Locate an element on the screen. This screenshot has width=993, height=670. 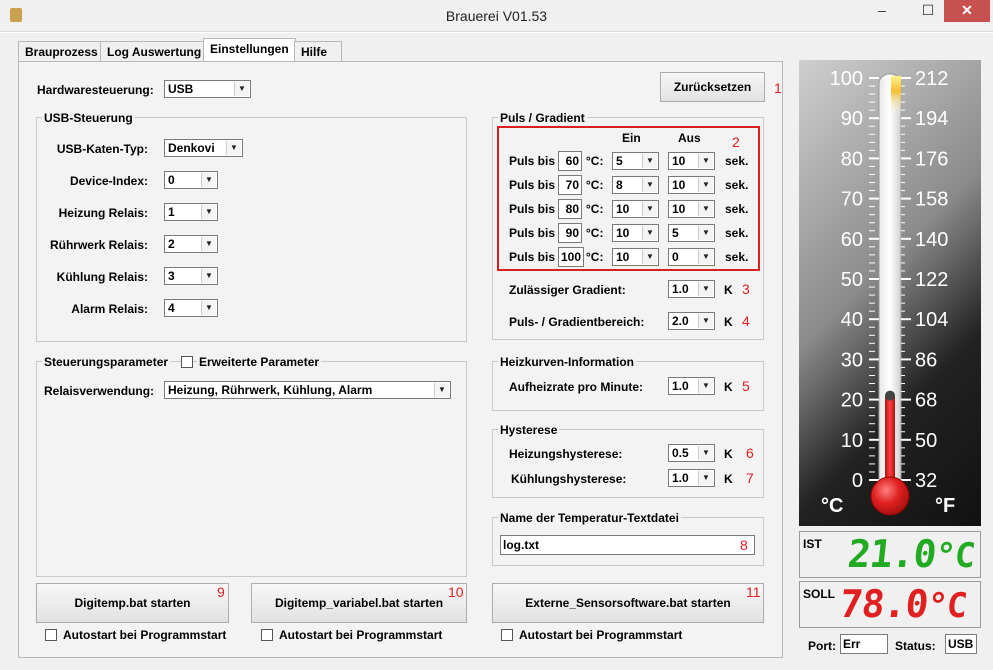
relay-usage-select: Heizung, Rührwerk, Kühlung, Alarm ▼ is located at coordinates (307, 390).